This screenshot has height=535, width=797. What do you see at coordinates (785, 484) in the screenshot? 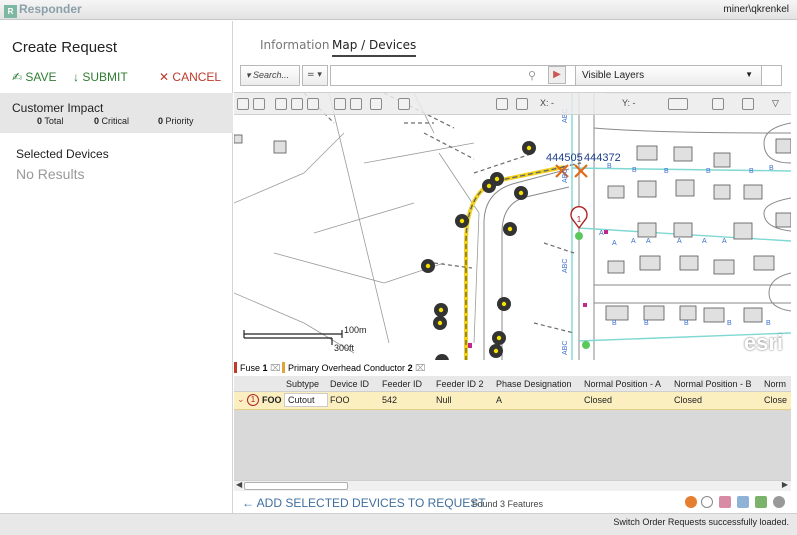
I see `scroll-right-icon: ▶` at bounding box center [785, 484].